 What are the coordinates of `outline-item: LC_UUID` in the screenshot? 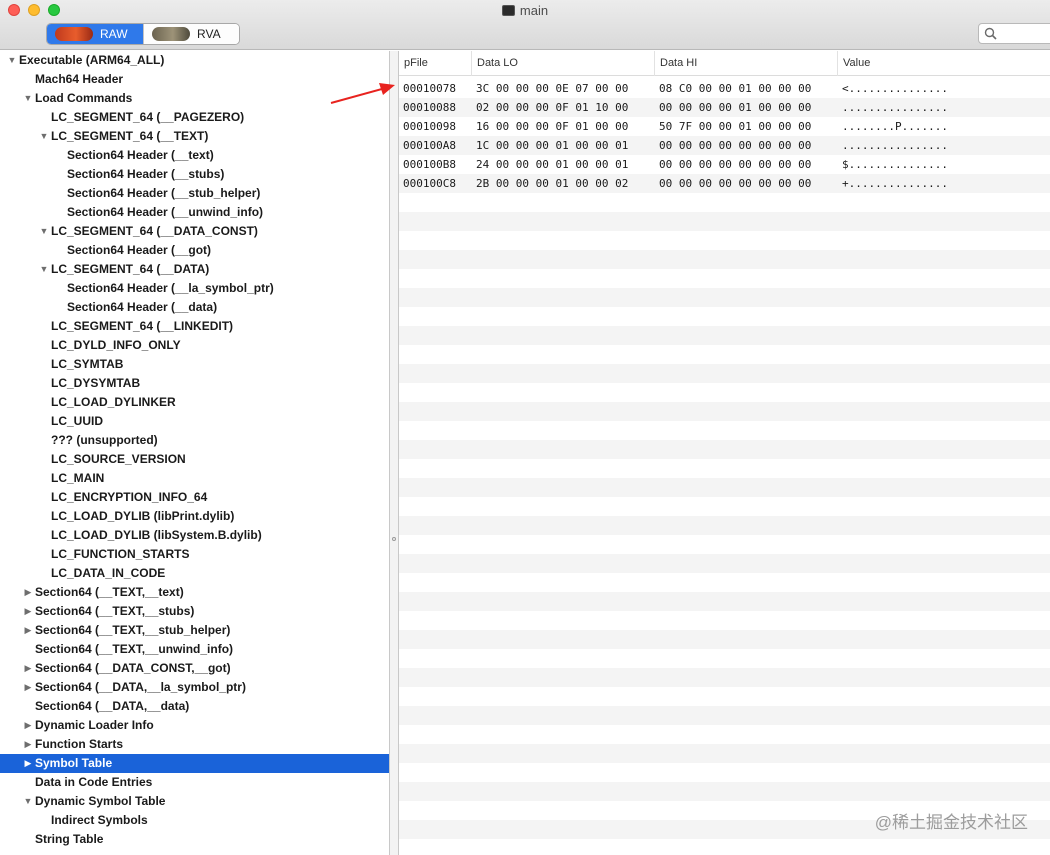 It's located at (194, 421).